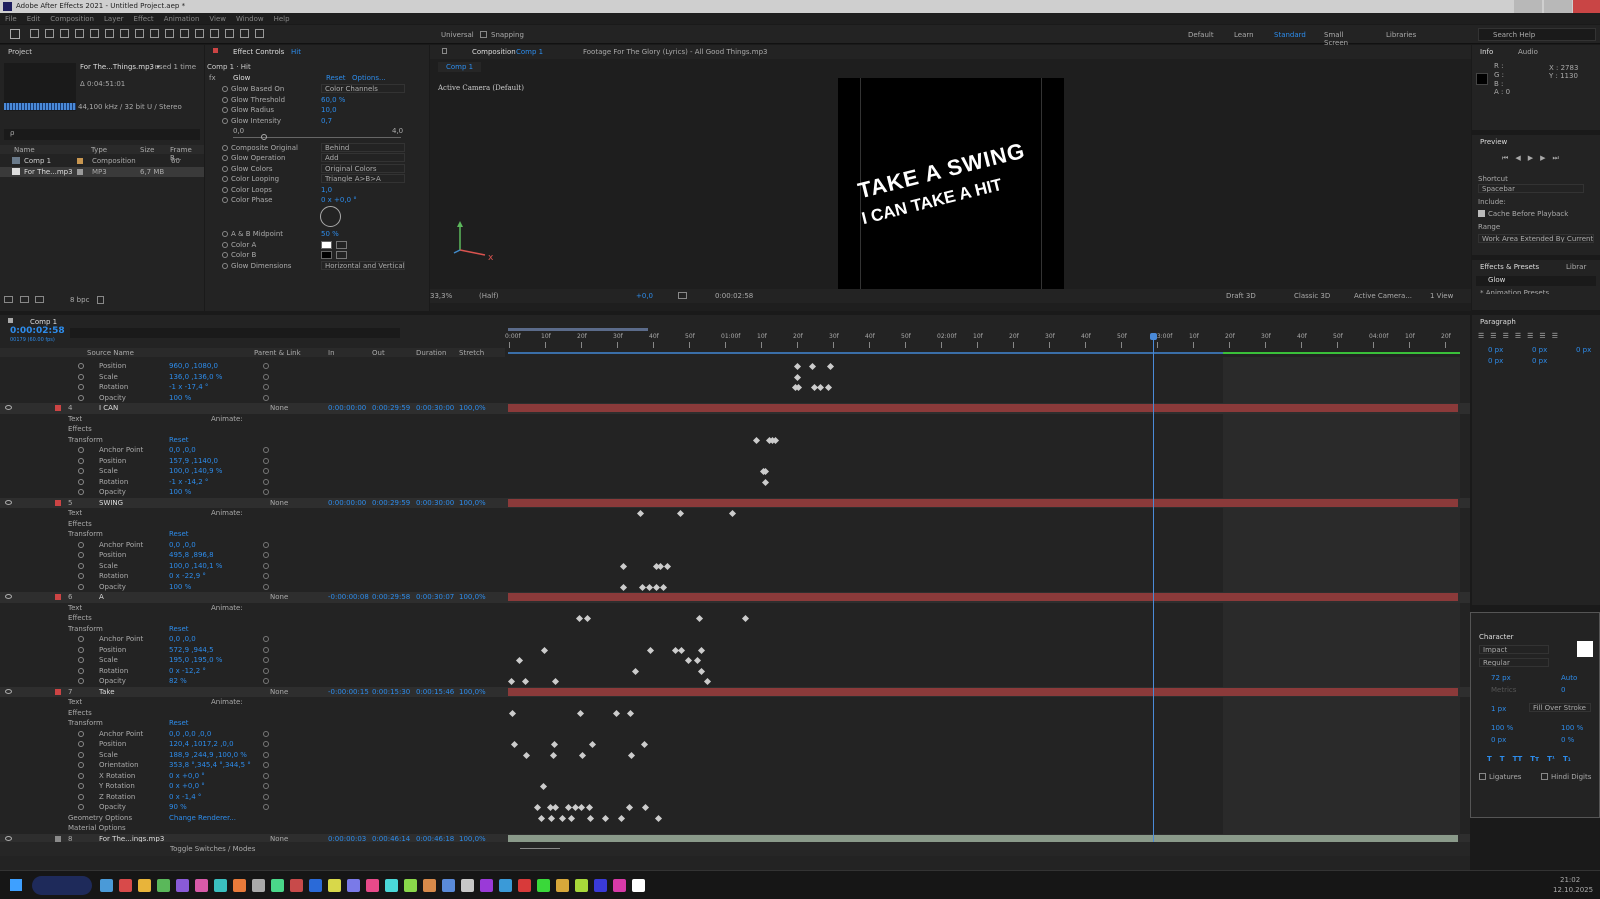 This screenshot has width=1600, height=899. I want to click on col-parent: Parent & Link, so click(277, 353).